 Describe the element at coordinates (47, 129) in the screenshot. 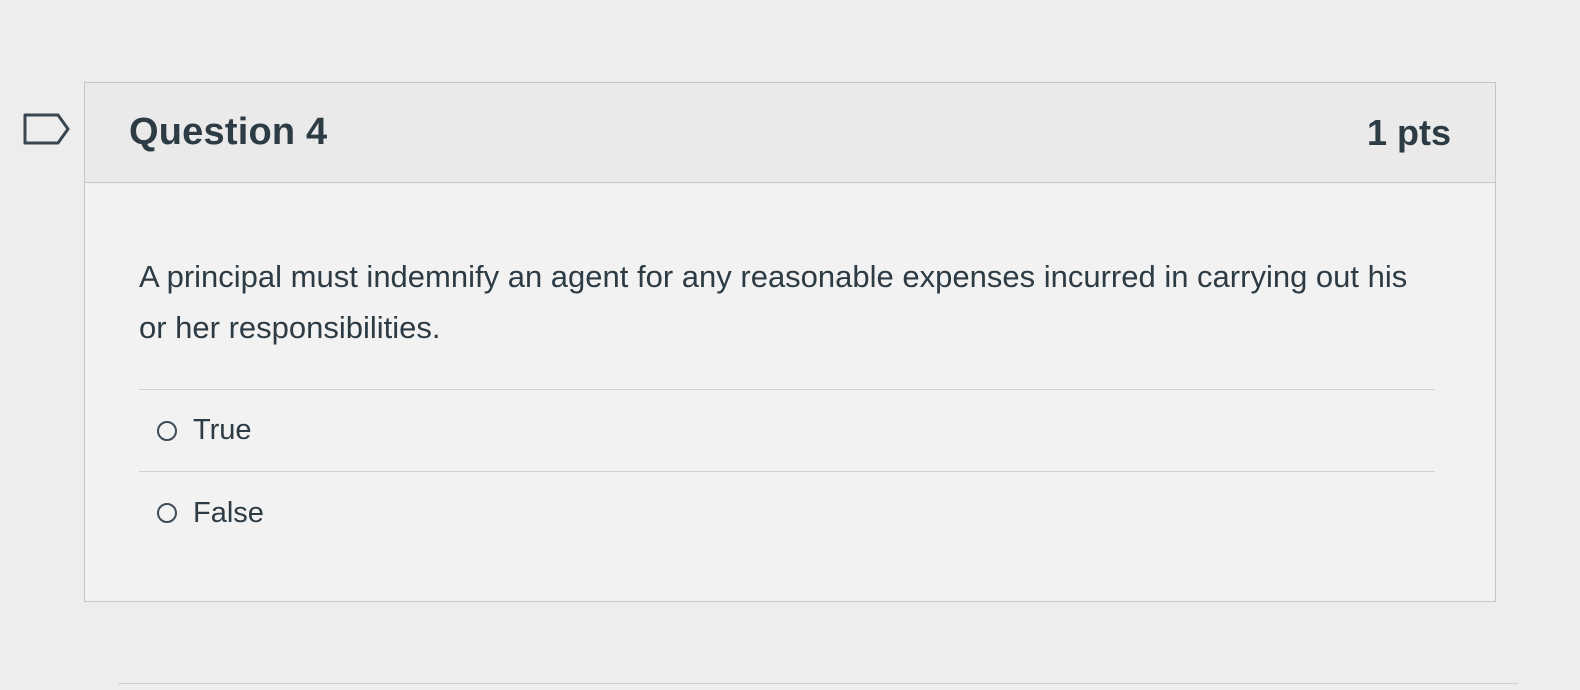

I see `flag-question-icon` at that location.